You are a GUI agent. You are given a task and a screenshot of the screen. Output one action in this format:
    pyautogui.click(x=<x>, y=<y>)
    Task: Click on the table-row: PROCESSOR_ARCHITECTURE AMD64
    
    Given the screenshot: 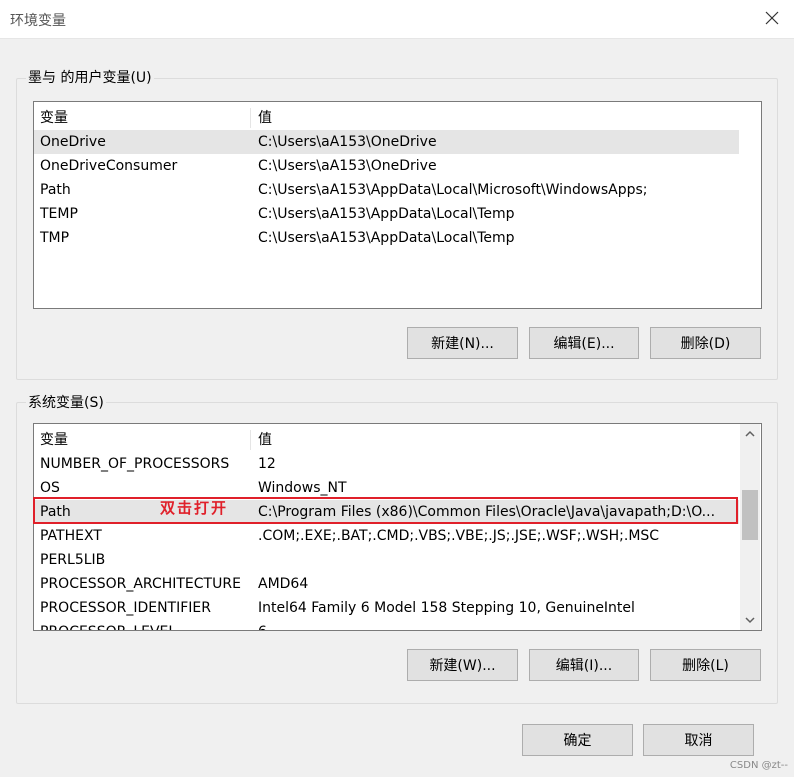 What is the action you would take?
    pyautogui.click(x=386, y=584)
    